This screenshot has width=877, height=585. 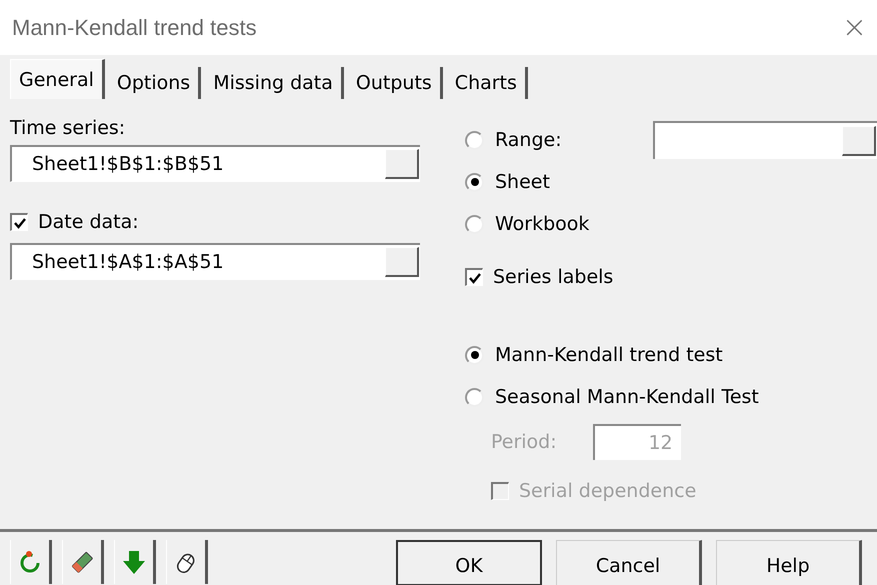 What do you see at coordinates (88, 222) in the screenshot?
I see `field-label: Date data:` at bounding box center [88, 222].